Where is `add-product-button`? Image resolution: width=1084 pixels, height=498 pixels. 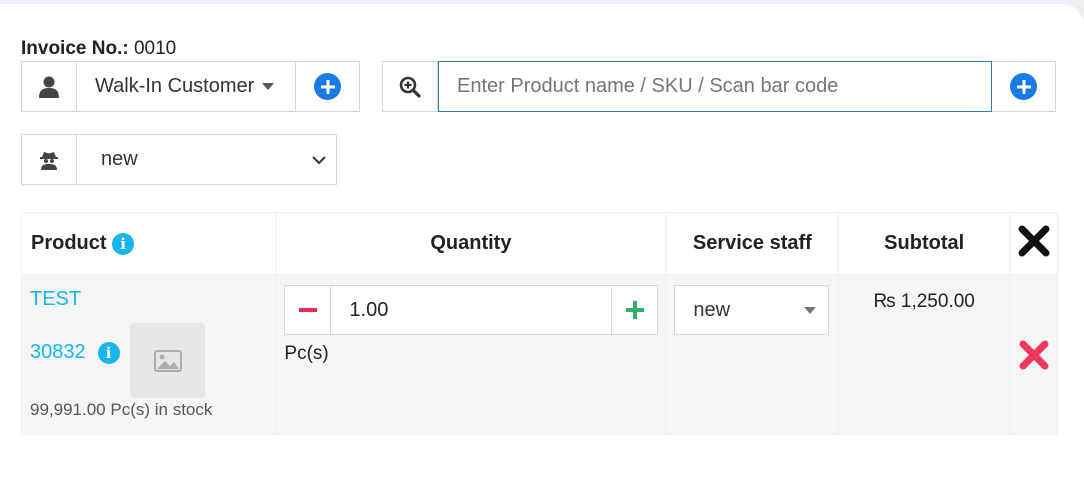 add-product-button is located at coordinates (1024, 86).